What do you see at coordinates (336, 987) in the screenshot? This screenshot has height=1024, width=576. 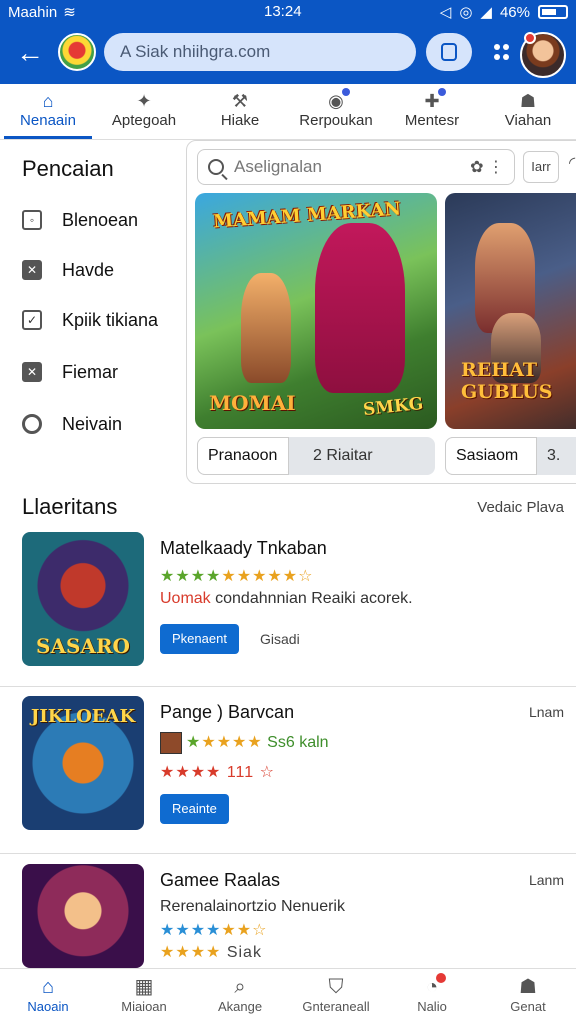 I see `shield-icon: ⛉` at bounding box center [336, 987].